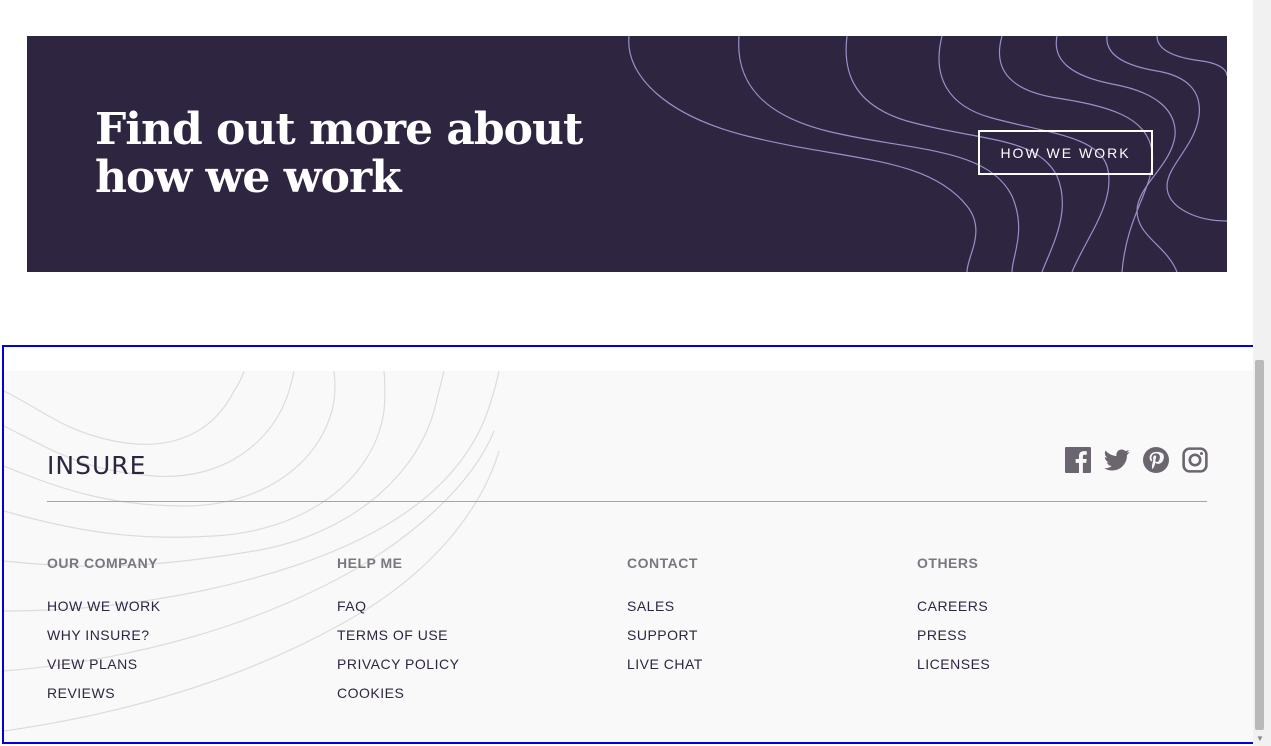 Image resolution: width=1271 pixels, height=746 pixels. I want to click on footer-link-how-we-work: HOW WE WORK, so click(177, 611).